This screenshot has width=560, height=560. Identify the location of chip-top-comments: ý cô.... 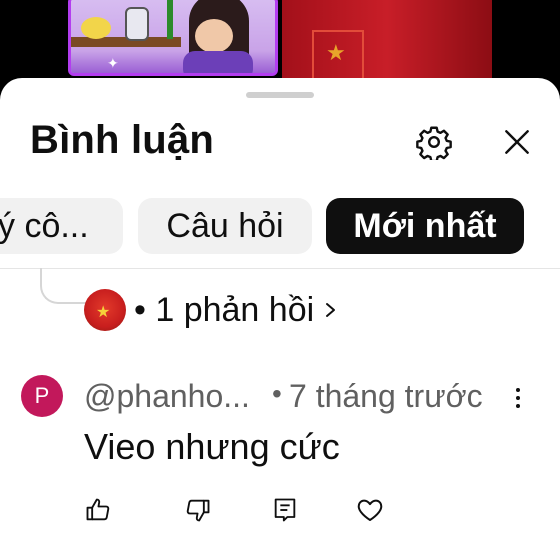
(61, 226).